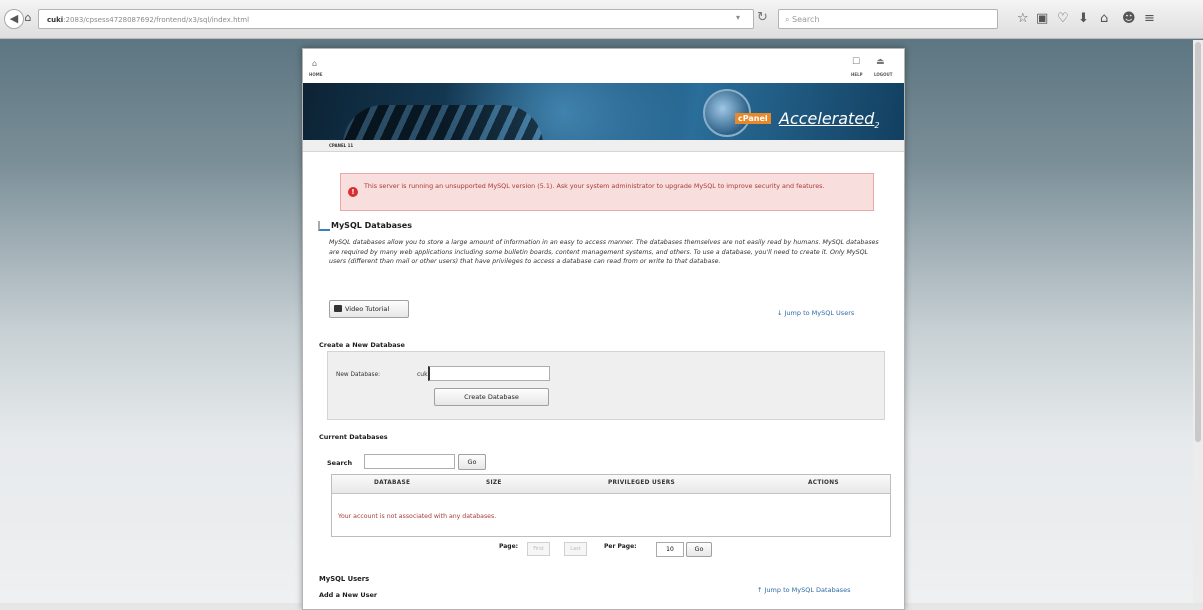 Image resolution: width=1203 pixels, height=610 pixels. Describe the element at coordinates (738, 17) in the screenshot. I see `url-dropdown-icon: ▾` at that location.